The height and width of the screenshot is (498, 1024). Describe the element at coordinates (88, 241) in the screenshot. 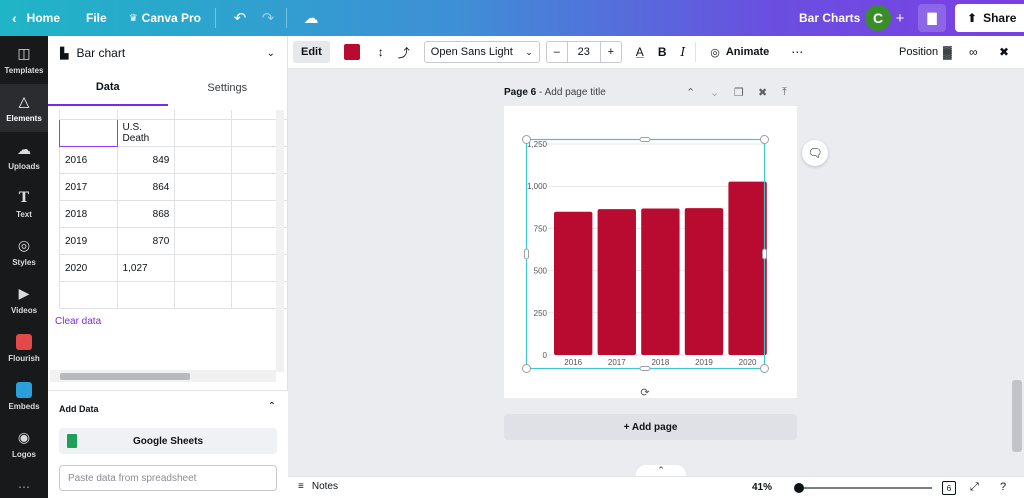

I see `grid-cell: 2019` at that location.